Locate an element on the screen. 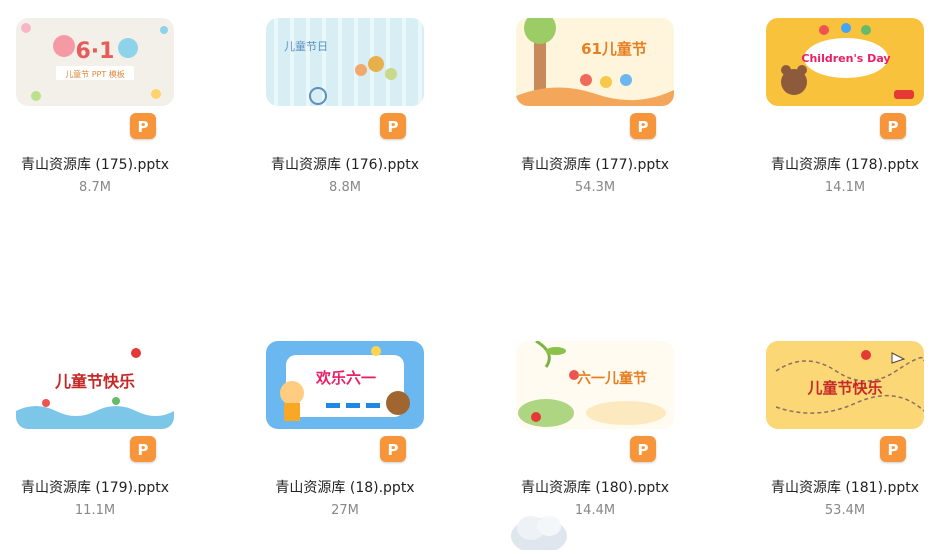 The width and height of the screenshot is (940, 554). file-thumbnail: 欢乐六一 is located at coordinates (345, 385).